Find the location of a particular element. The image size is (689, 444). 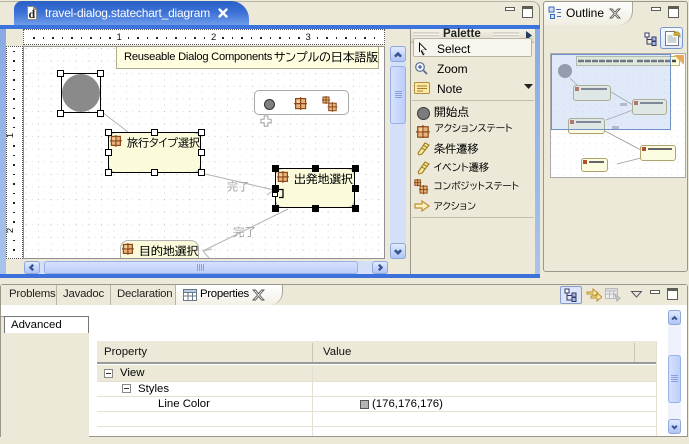

svg-text: d is located at coordinates (32, 14).